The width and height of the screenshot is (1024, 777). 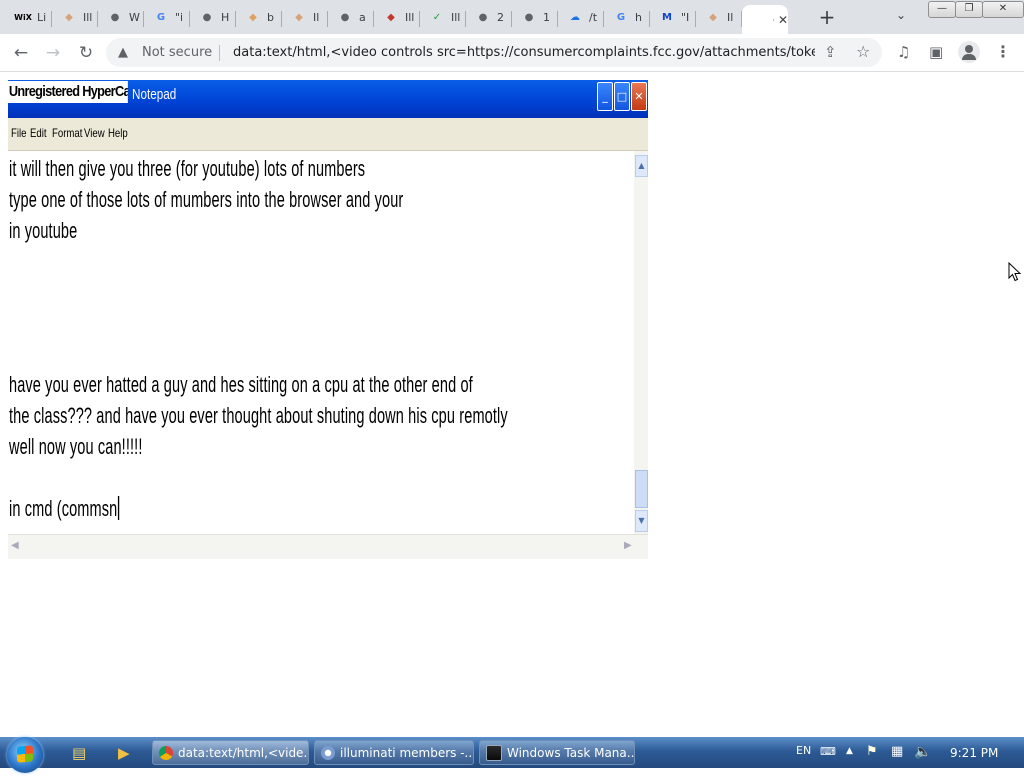 What do you see at coordinates (167, 17) in the screenshot?
I see `tab: G "i` at bounding box center [167, 17].